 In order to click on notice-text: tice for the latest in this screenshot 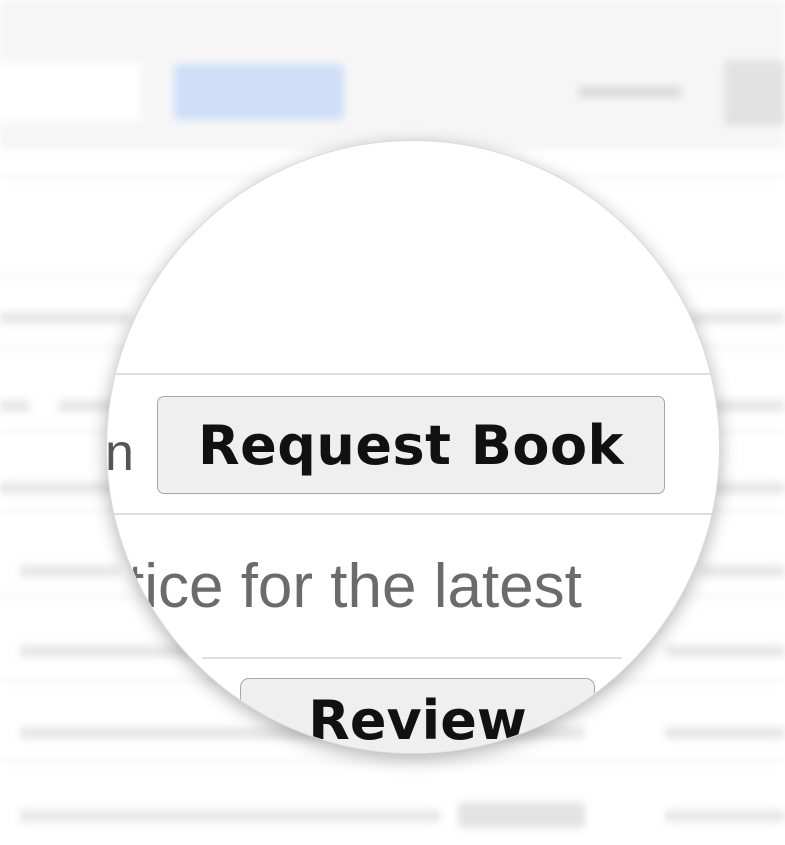, I will do `click(354, 586)`.